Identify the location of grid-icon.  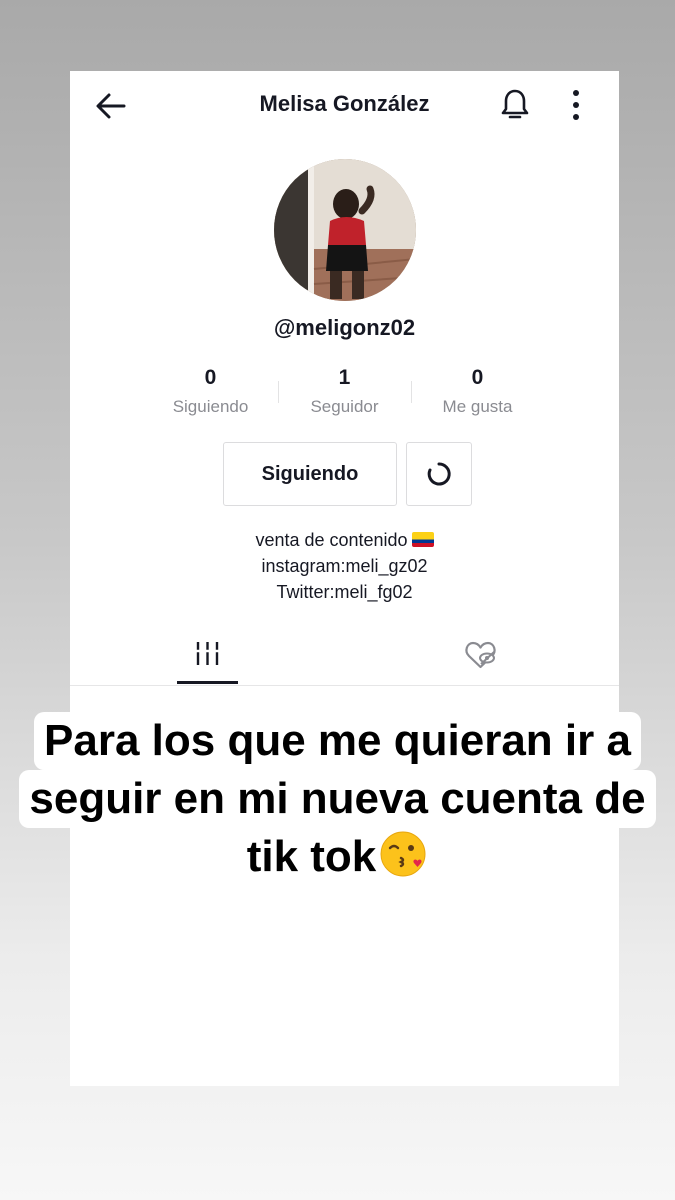
(207, 653).